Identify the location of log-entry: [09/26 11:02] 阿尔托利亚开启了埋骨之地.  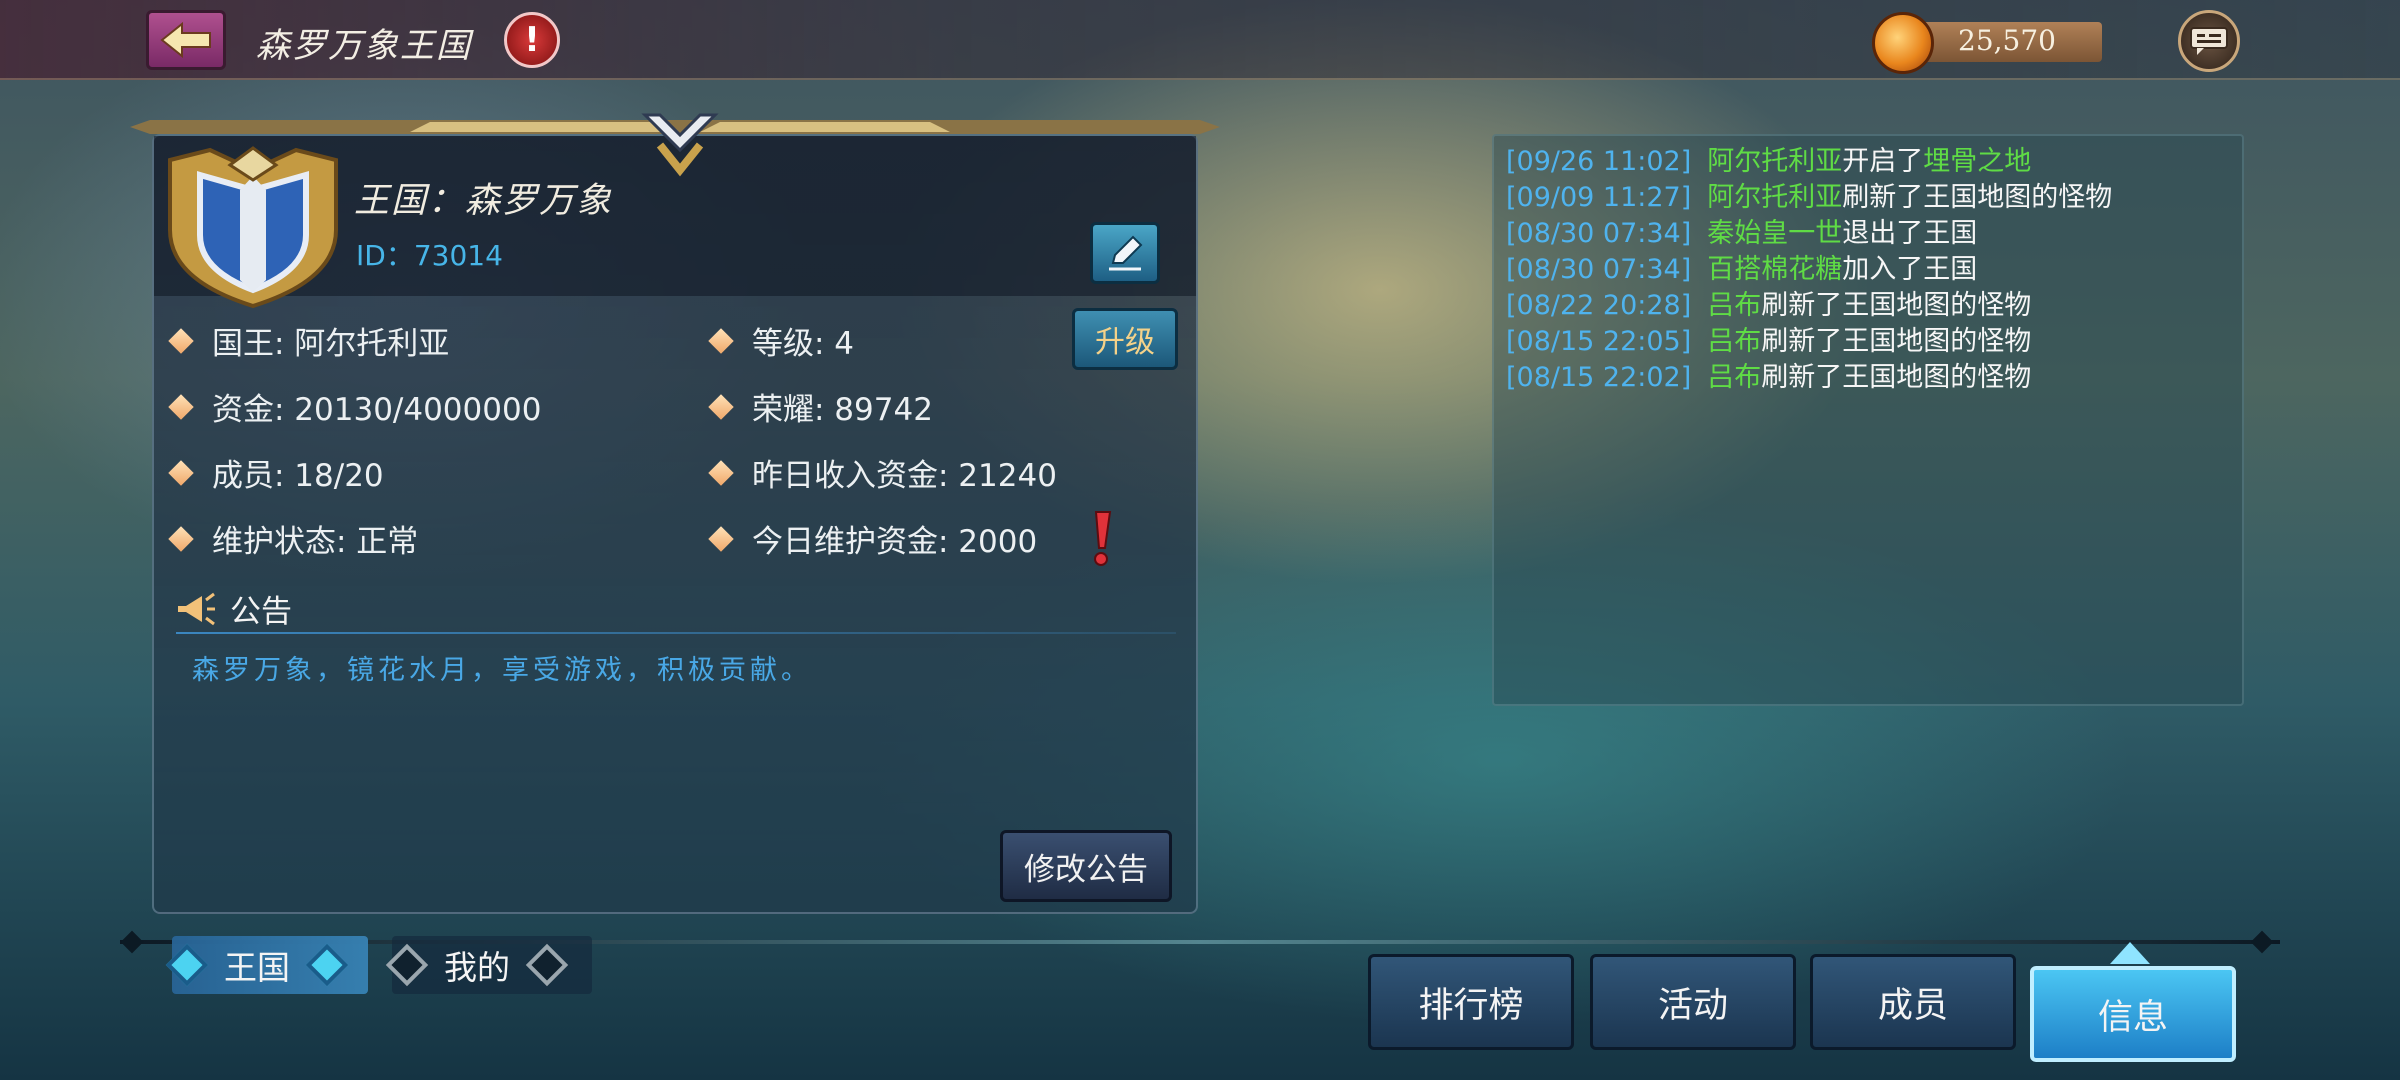
(1809, 162).